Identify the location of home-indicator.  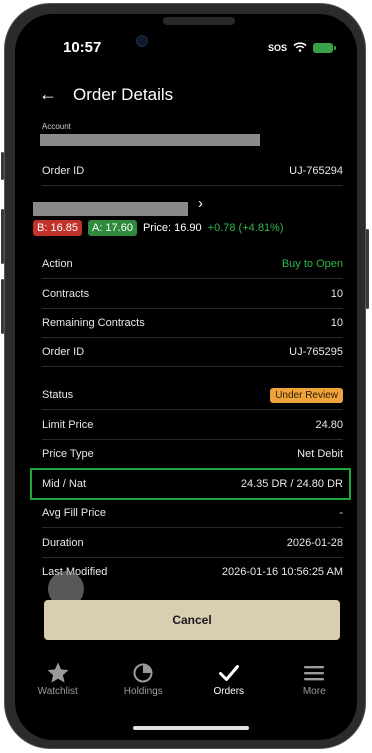
(191, 728).